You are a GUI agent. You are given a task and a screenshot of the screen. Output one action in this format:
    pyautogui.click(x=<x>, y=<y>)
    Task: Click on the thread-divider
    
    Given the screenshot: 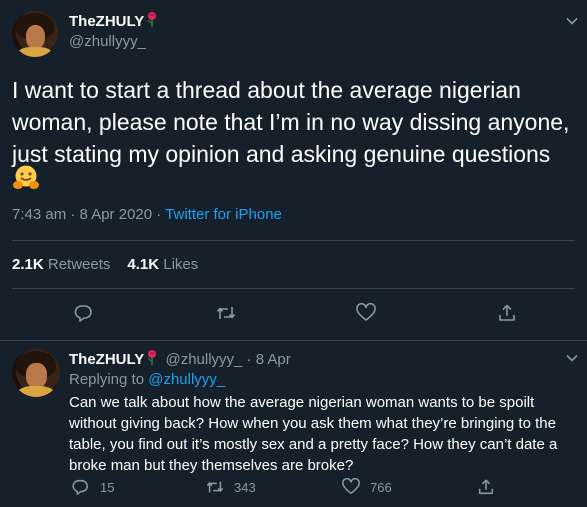 What is the action you would take?
    pyautogui.click(x=293, y=340)
    